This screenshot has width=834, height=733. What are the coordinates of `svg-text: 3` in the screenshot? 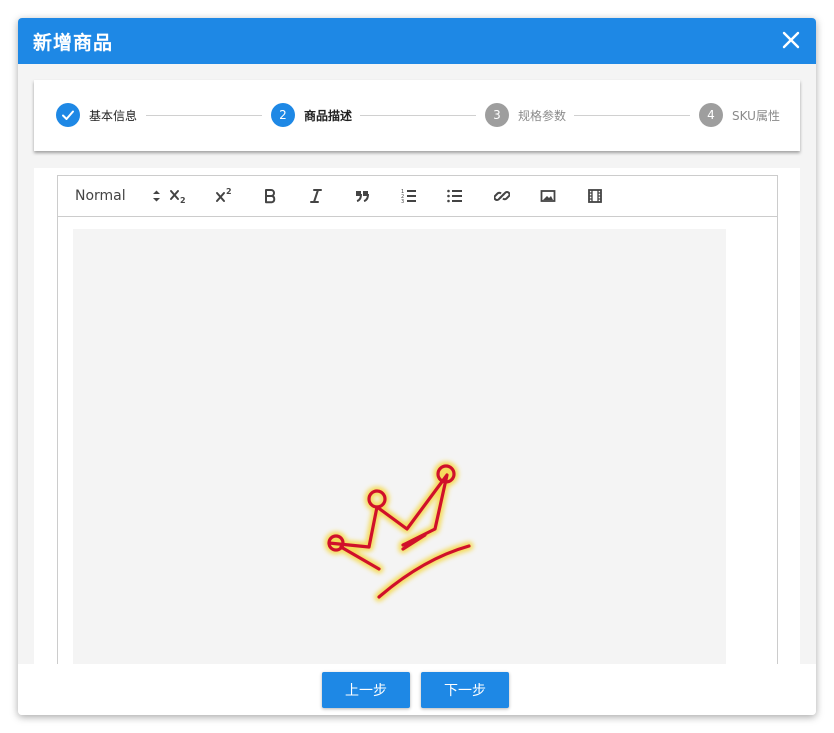 It's located at (402, 201).